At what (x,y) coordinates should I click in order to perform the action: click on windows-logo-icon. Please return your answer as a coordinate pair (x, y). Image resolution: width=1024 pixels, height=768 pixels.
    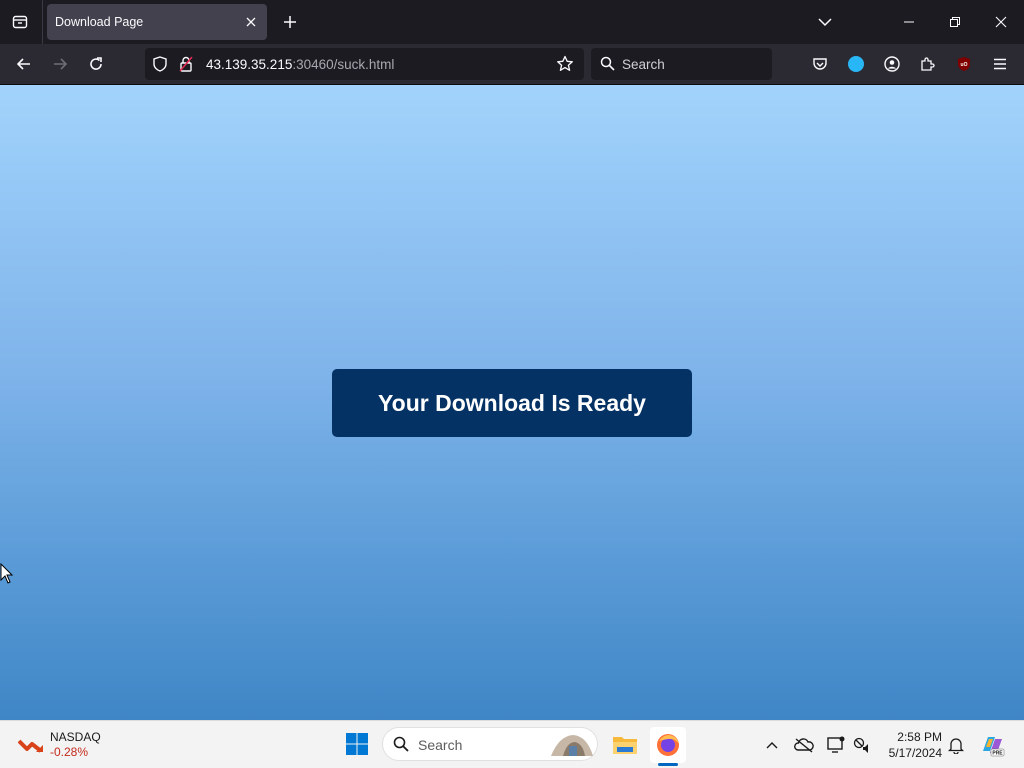
    Looking at the image, I should click on (357, 744).